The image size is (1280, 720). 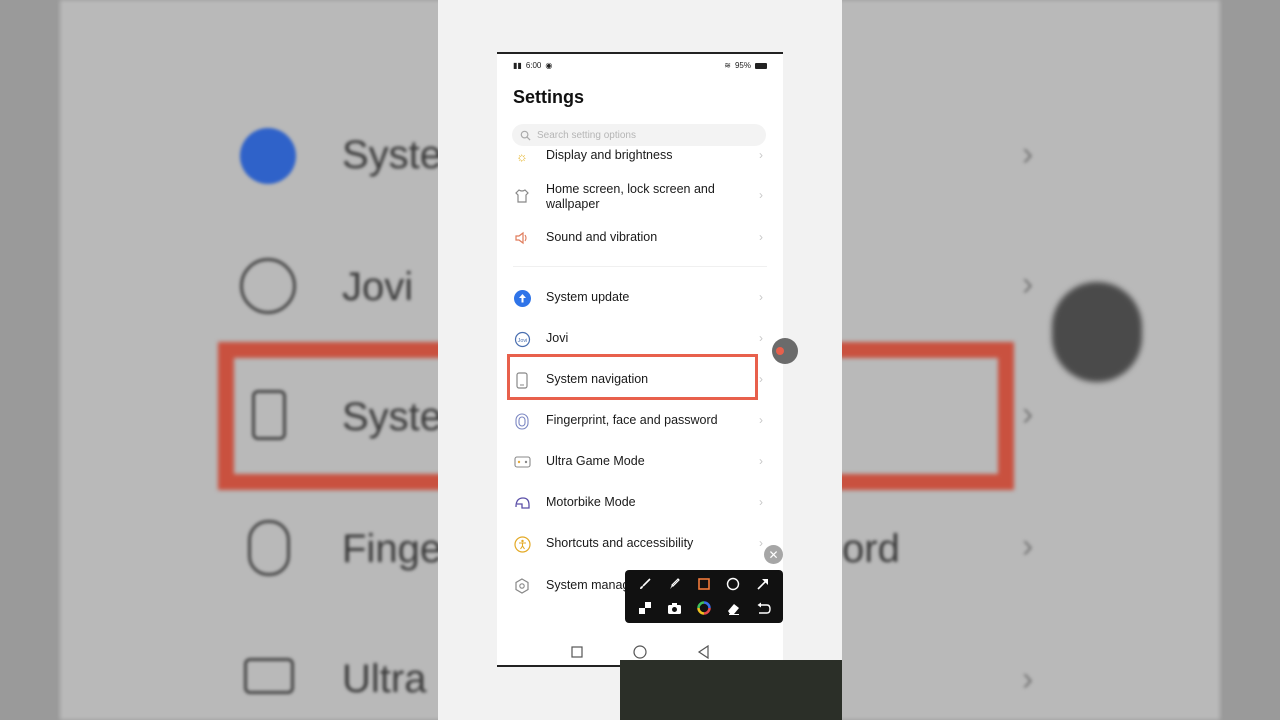 What do you see at coordinates (632, 377) in the screenshot?
I see `annotation-highlight-box` at bounding box center [632, 377].